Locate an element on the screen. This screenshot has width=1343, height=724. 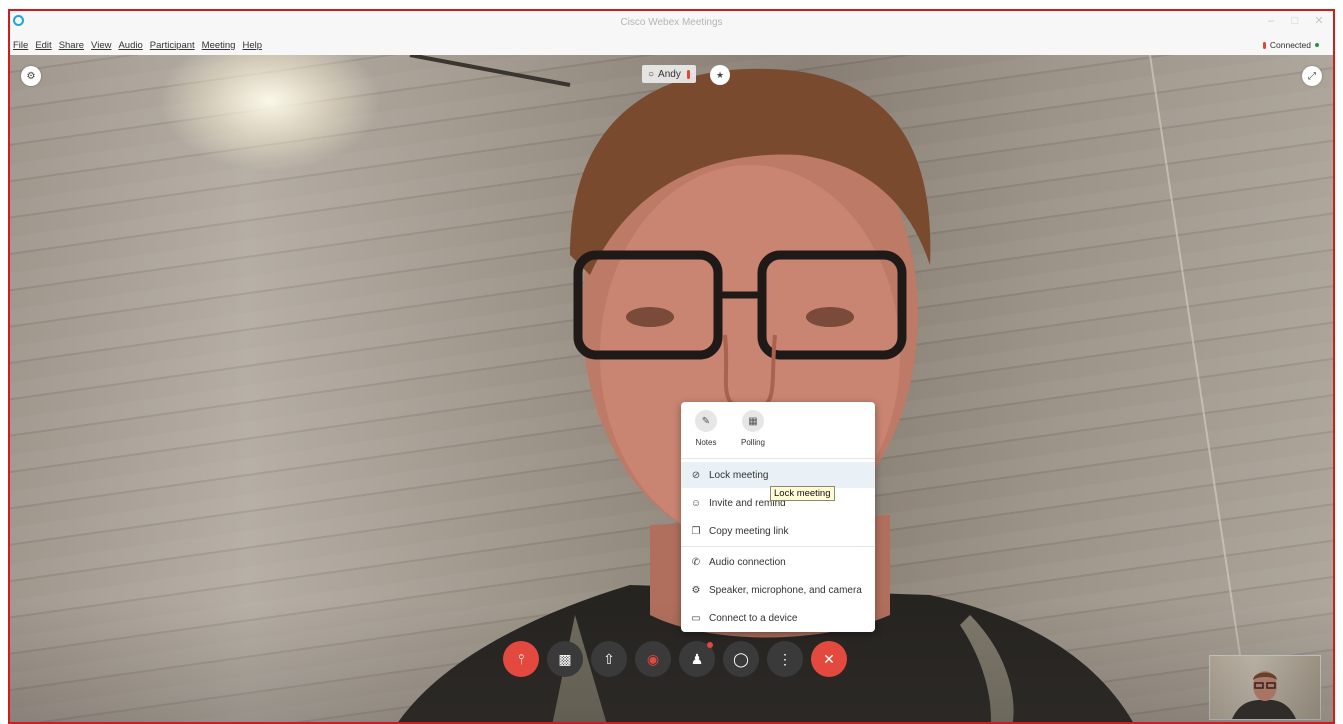
quick-actions-row: ✎ Notes ▦ Polling is located at coordinates (778, 427).